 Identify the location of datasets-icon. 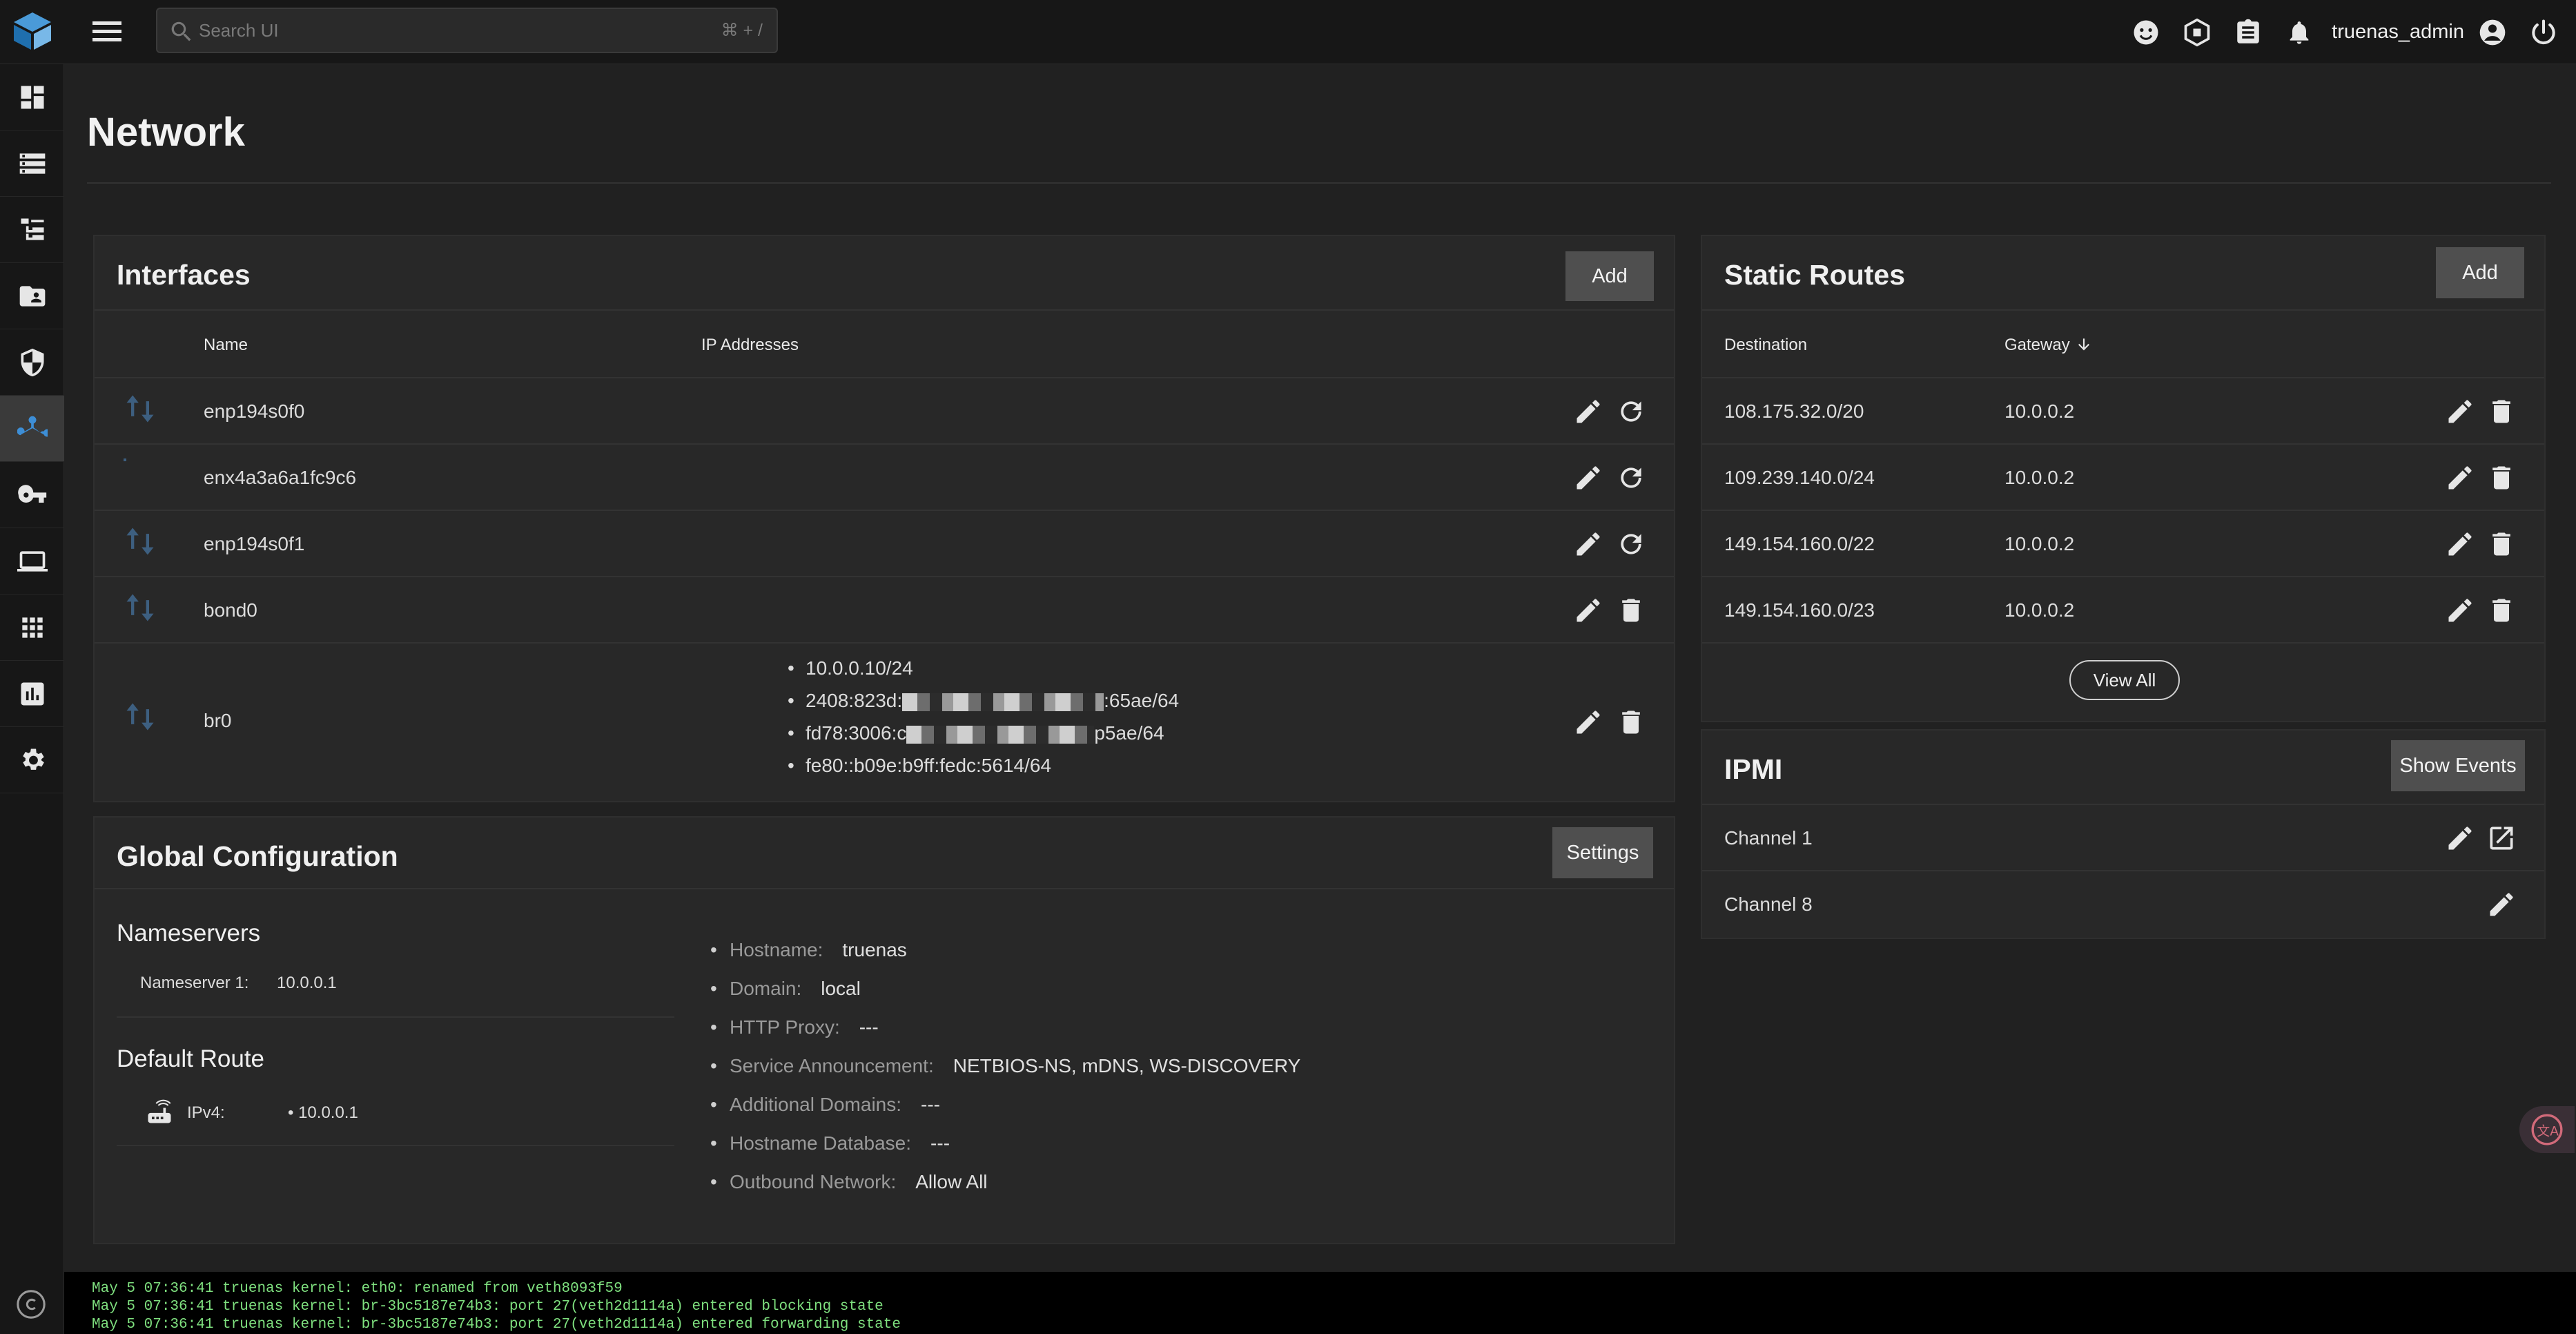
(32, 229).